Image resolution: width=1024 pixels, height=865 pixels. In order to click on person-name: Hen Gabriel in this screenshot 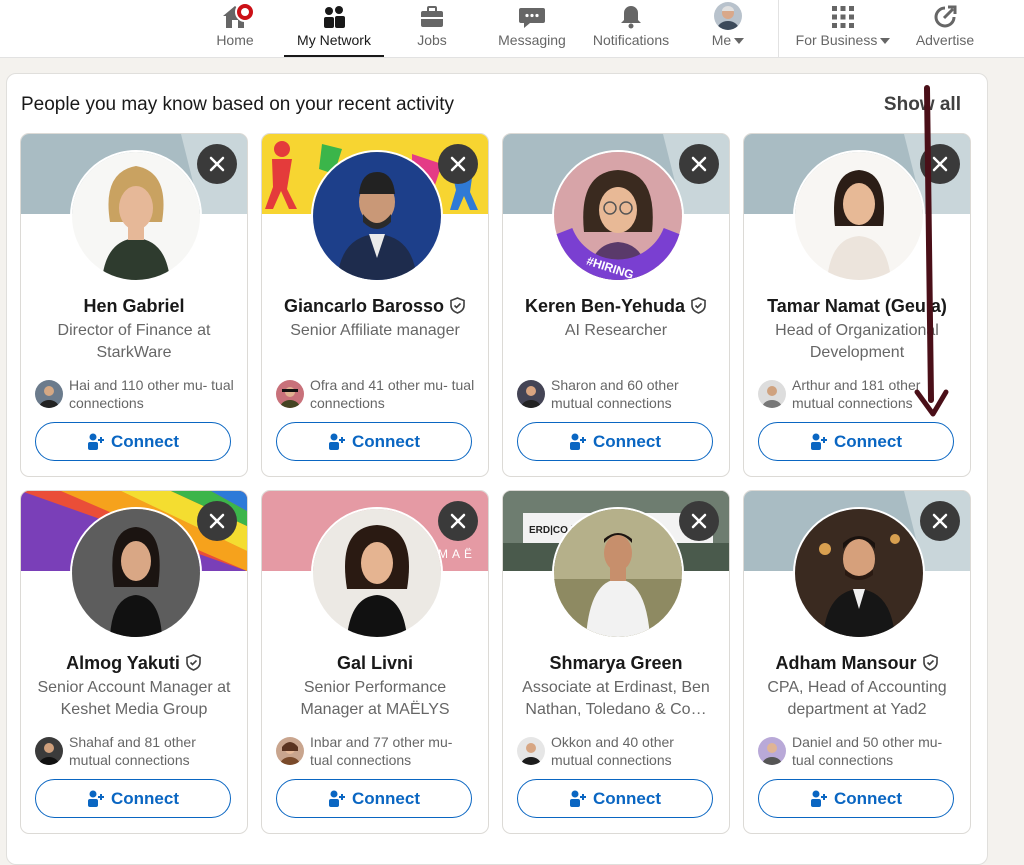, I will do `click(133, 306)`.